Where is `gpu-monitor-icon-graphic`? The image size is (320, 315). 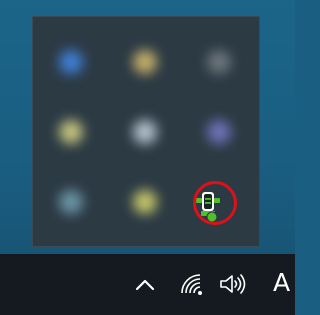 gpu-monitor-icon-graphic is located at coordinates (208, 207).